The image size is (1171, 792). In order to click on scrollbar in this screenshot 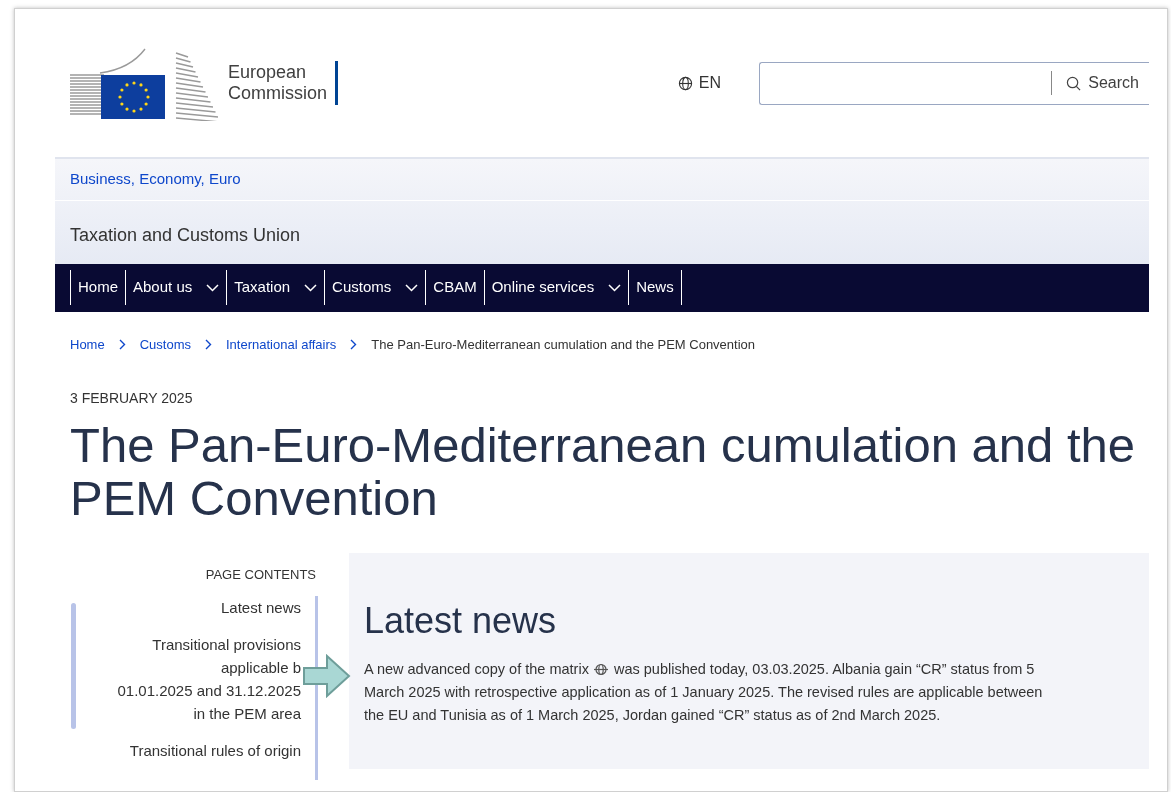, I will do `click(73, 665)`.